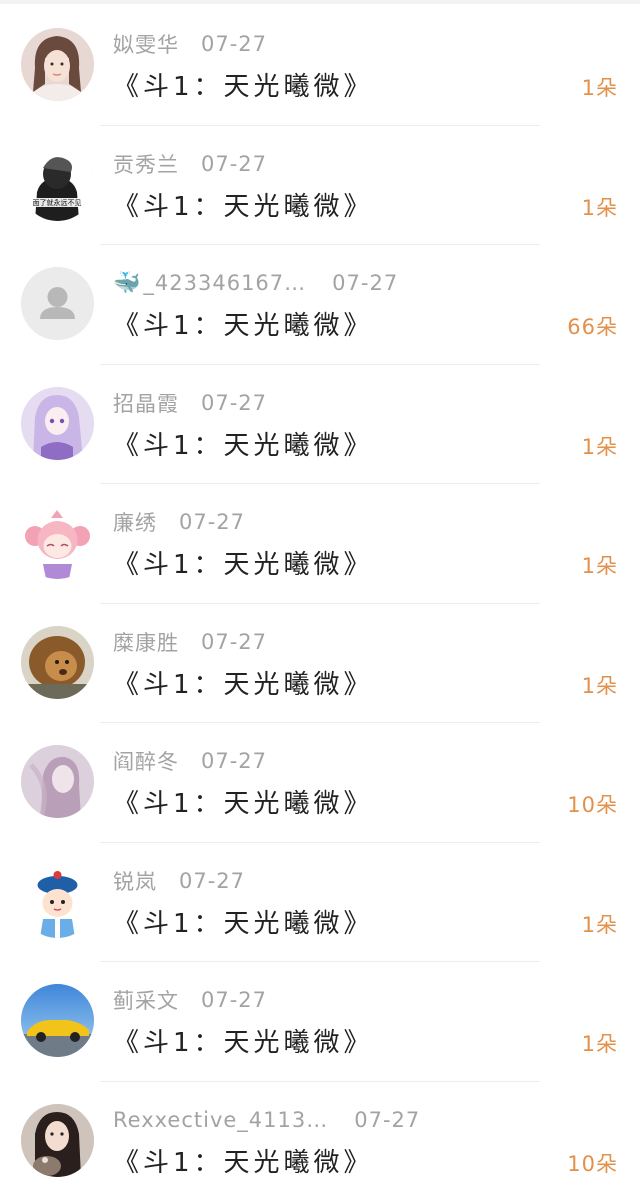  What do you see at coordinates (320, 902) in the screenshot?
I see `list-item: 锐岚 07-27 《斗1：天光曦微》 1朵` at bounding box center [320, 902].